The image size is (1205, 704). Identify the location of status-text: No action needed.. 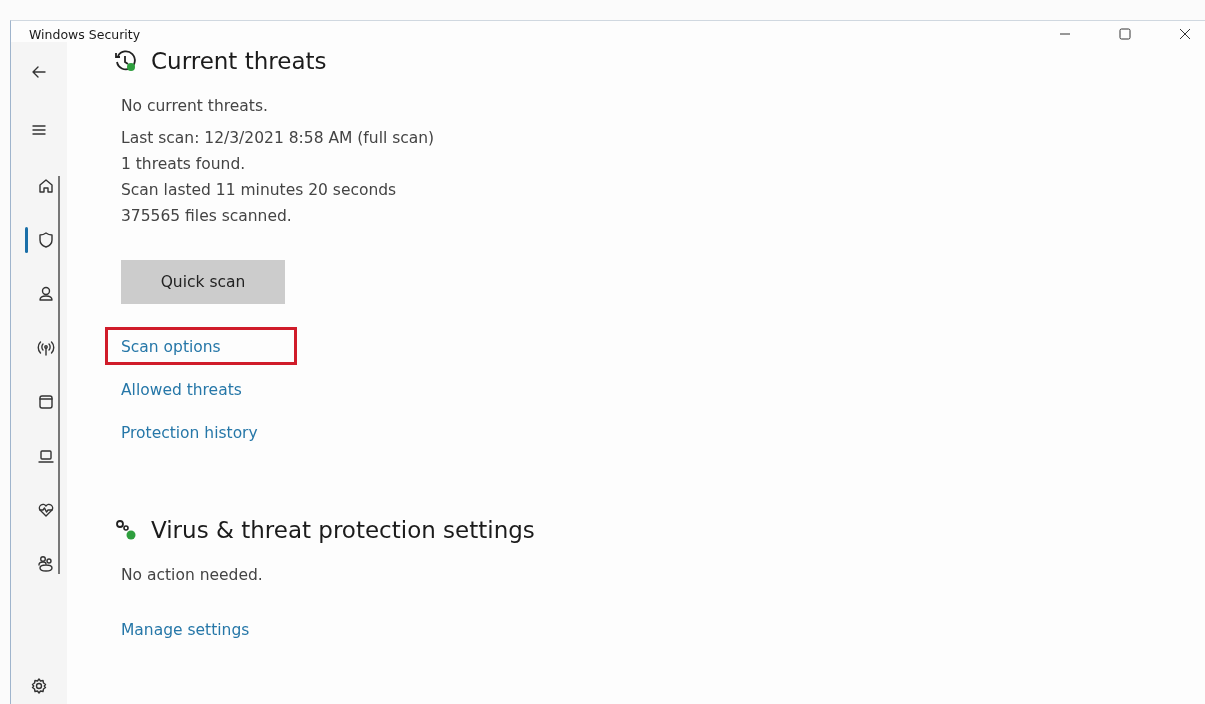
(192, 575).